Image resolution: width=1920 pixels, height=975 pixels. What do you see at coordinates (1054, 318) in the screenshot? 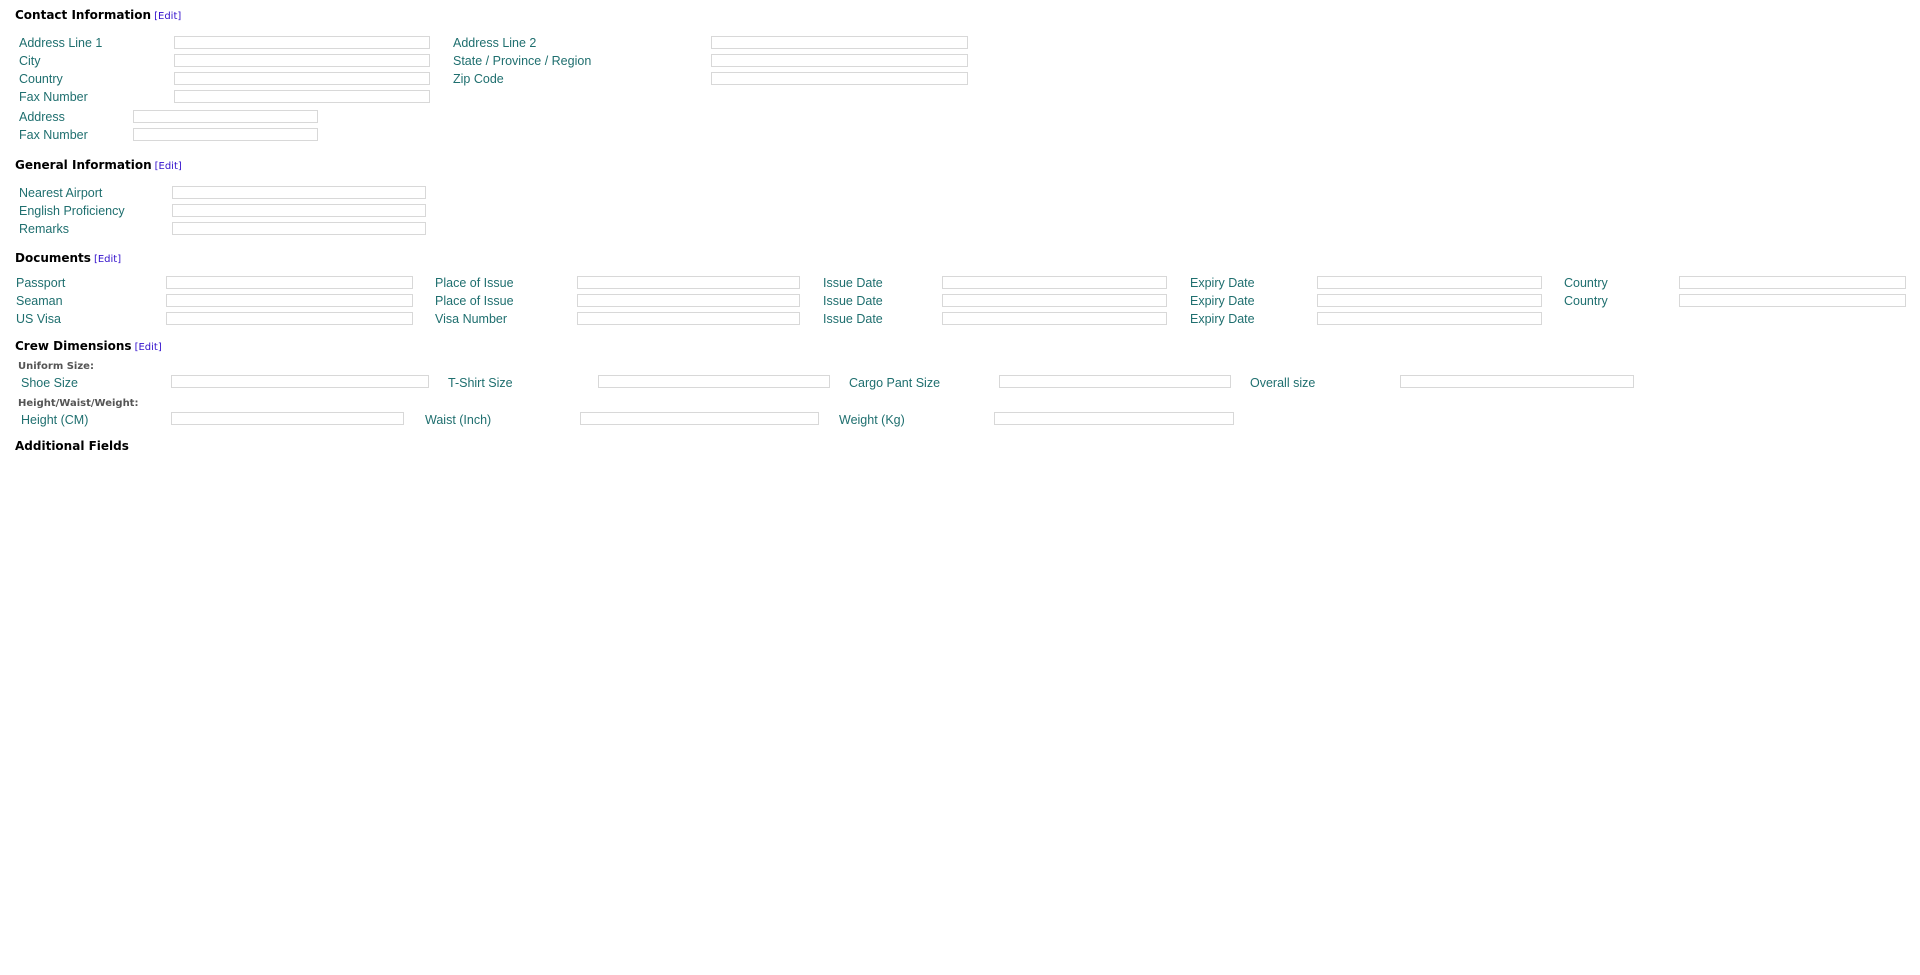
I see `us-visa-issue-date-field` at bounding box center [1054, 318].